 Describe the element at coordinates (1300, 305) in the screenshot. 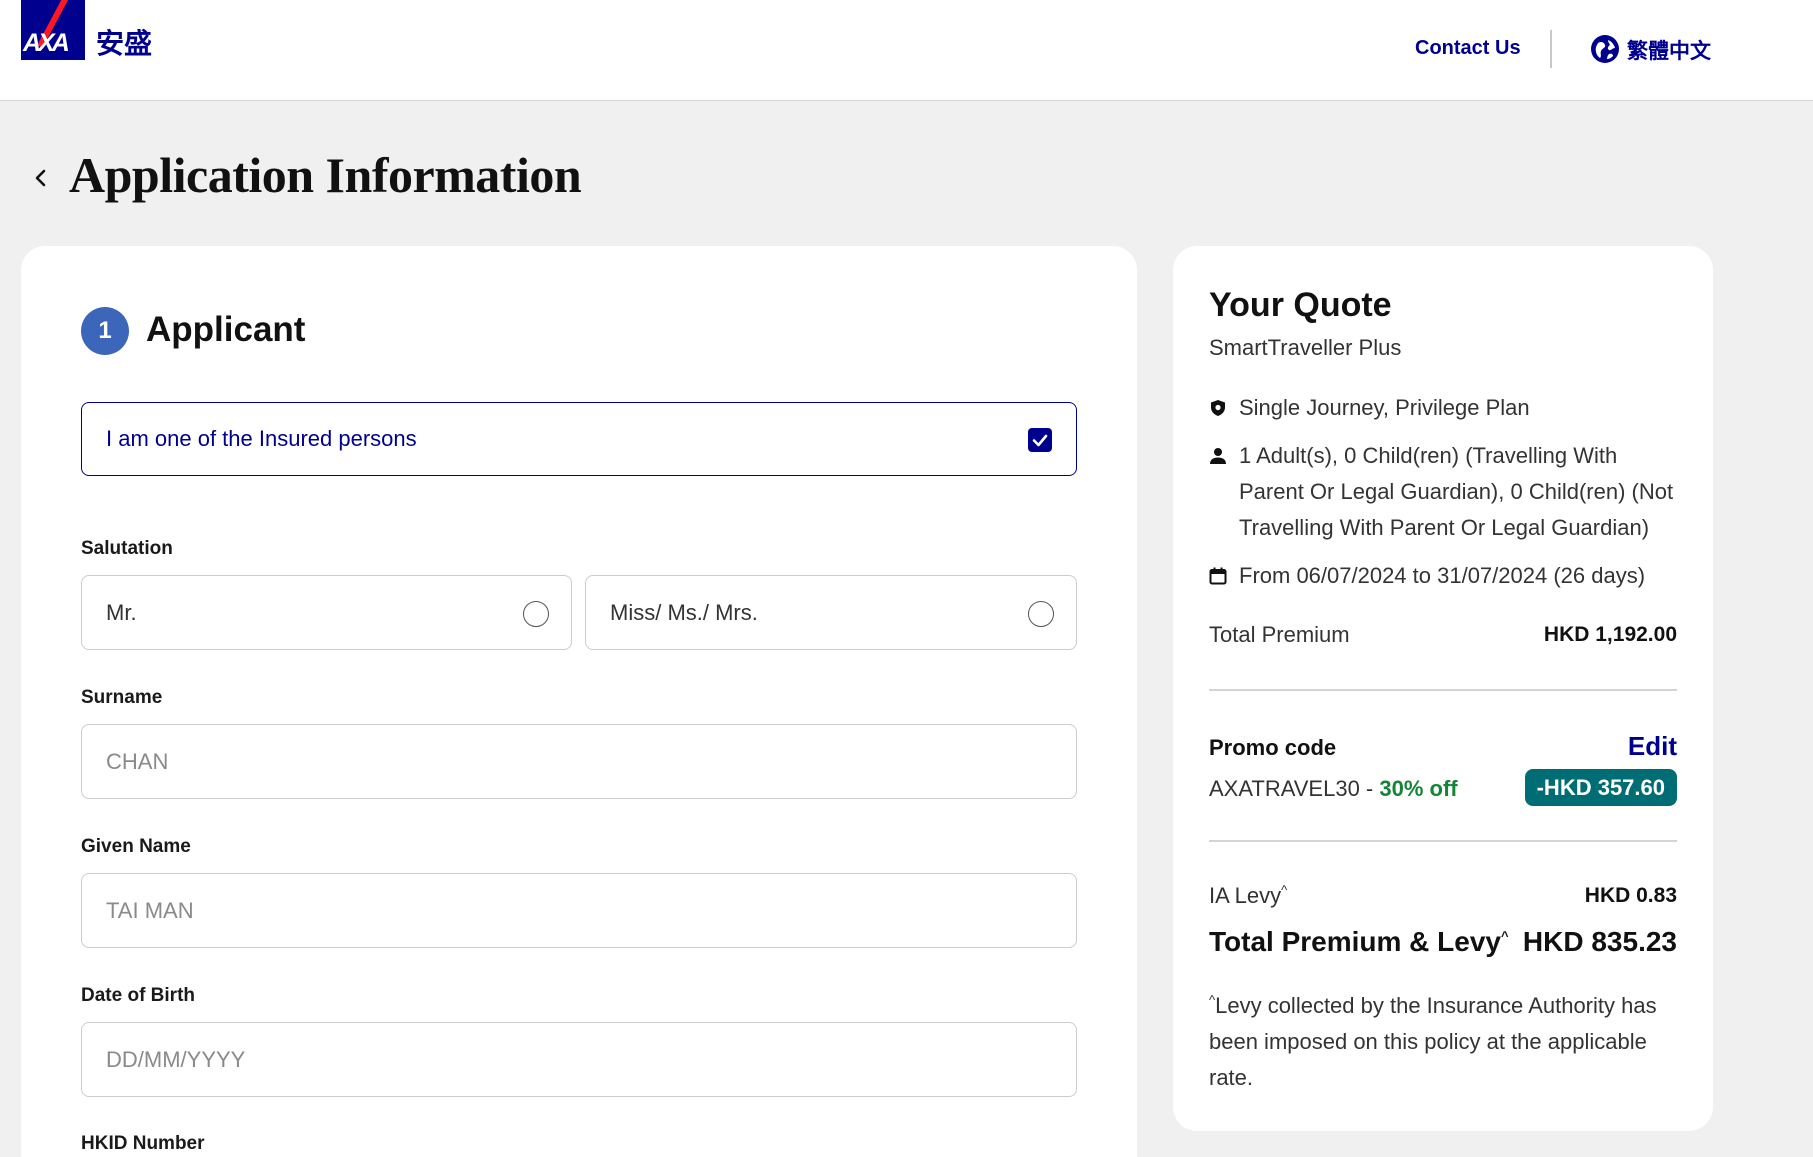

I see `quote-title: Your Quote` at that location.